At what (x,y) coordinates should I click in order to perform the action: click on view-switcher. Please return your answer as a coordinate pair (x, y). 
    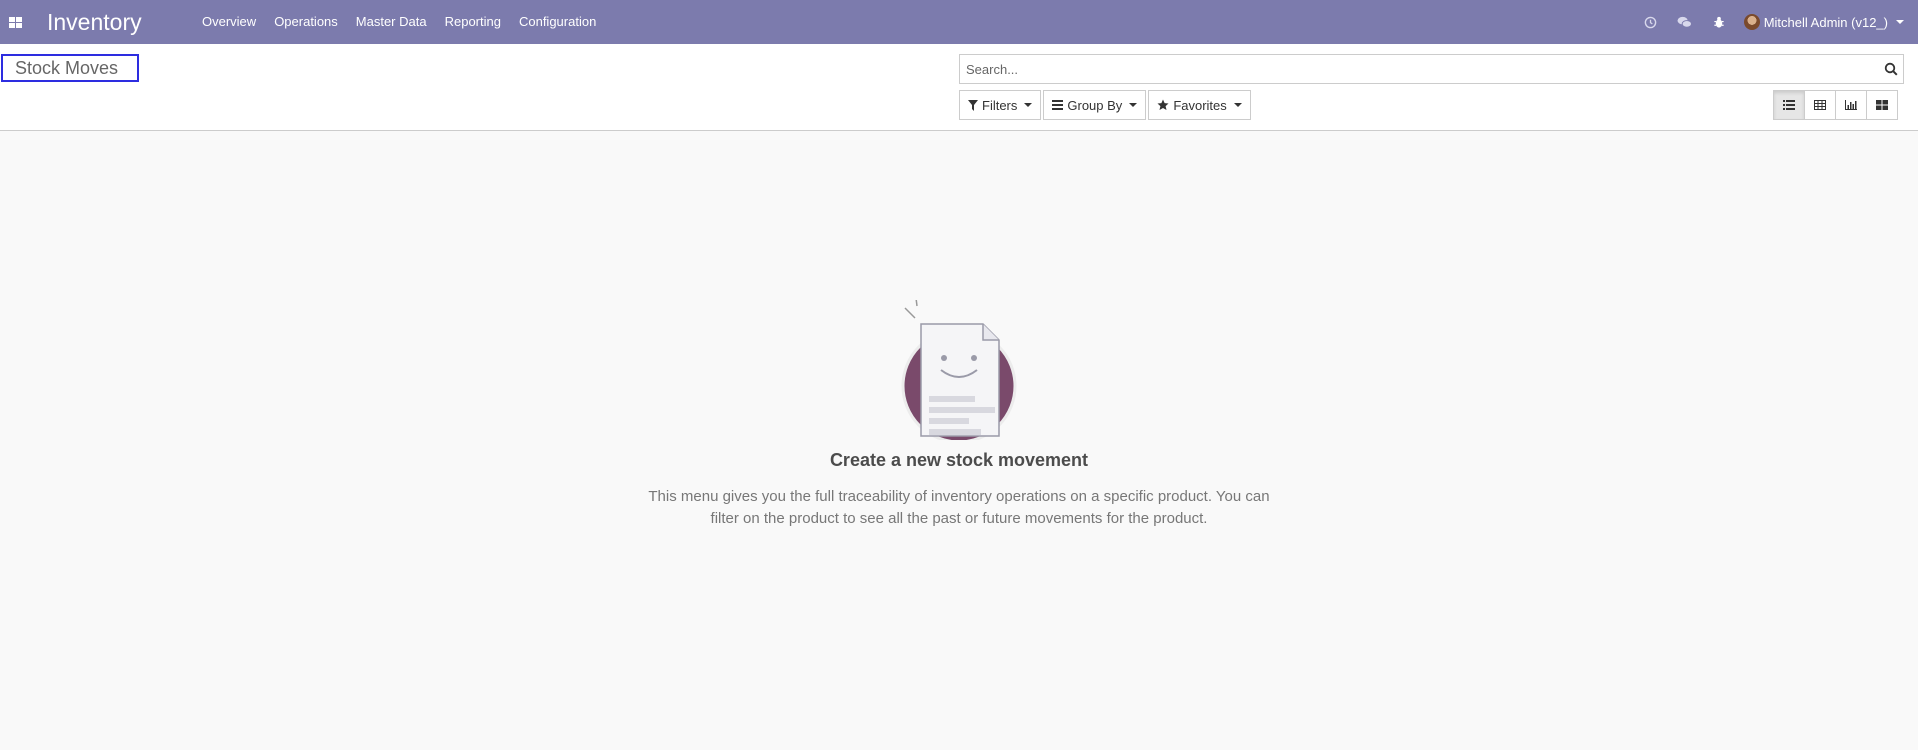
    Looking at the image, I should click on (1835, 105).